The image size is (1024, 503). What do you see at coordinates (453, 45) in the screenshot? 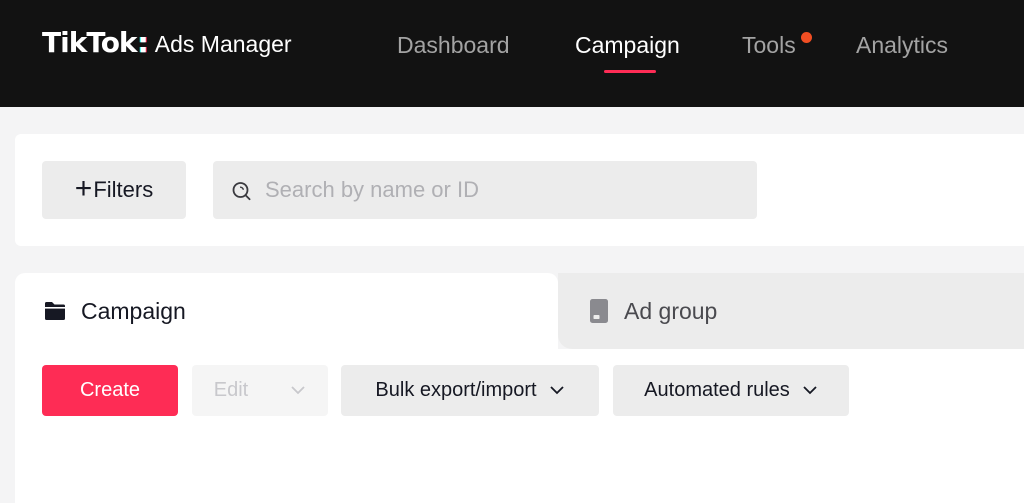
I see `nav-dashboard: Dashboard` at bounding box center [453, 45].